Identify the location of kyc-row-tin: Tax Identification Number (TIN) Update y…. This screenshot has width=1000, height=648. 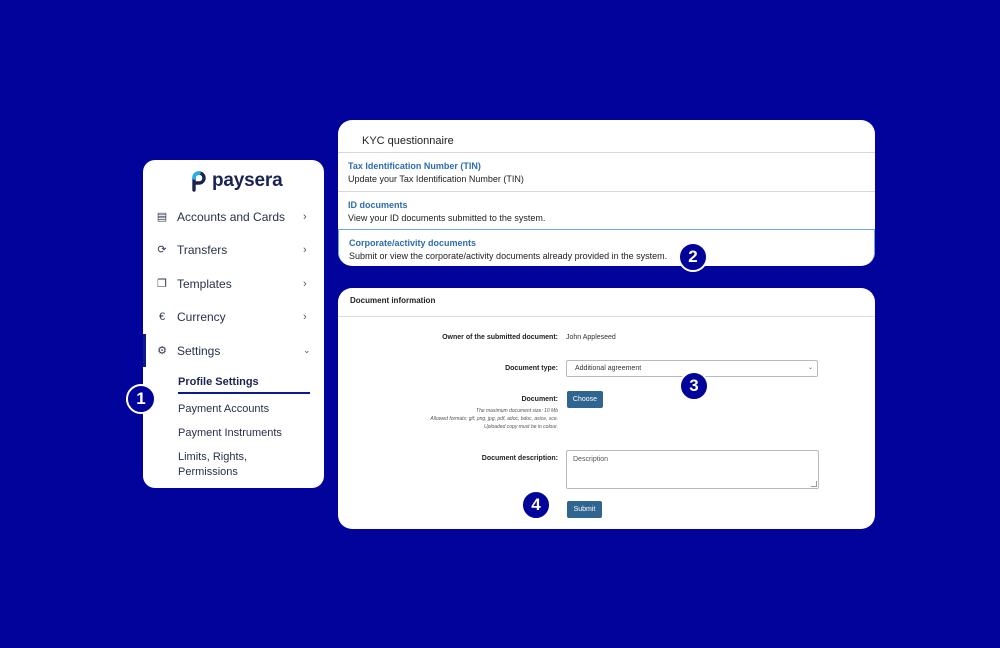
(606, 172).